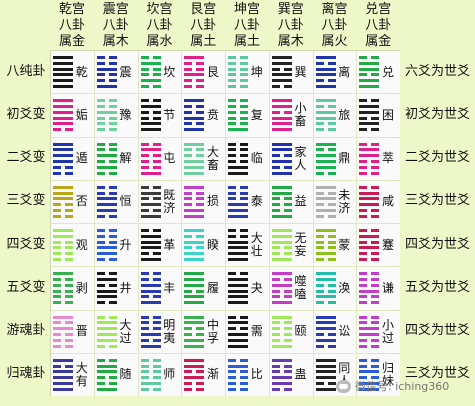  Describe the element at coordinates (212, 287) in the screenshot. I see `hexagram-name: 履` at that location.